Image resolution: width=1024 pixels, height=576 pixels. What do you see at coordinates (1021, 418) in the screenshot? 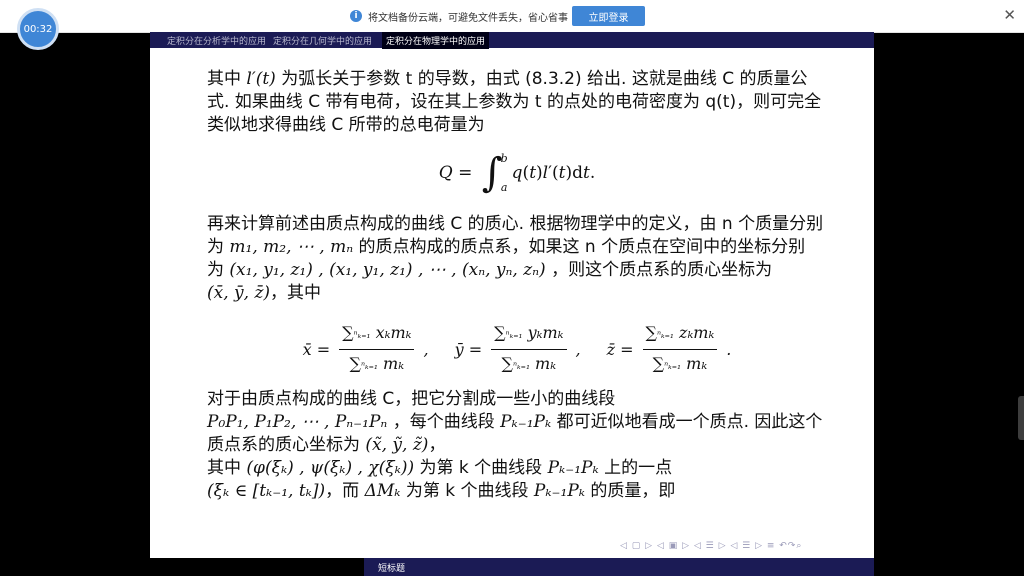
I see `side-scroll-handle` at bounding box center [1021, 418].